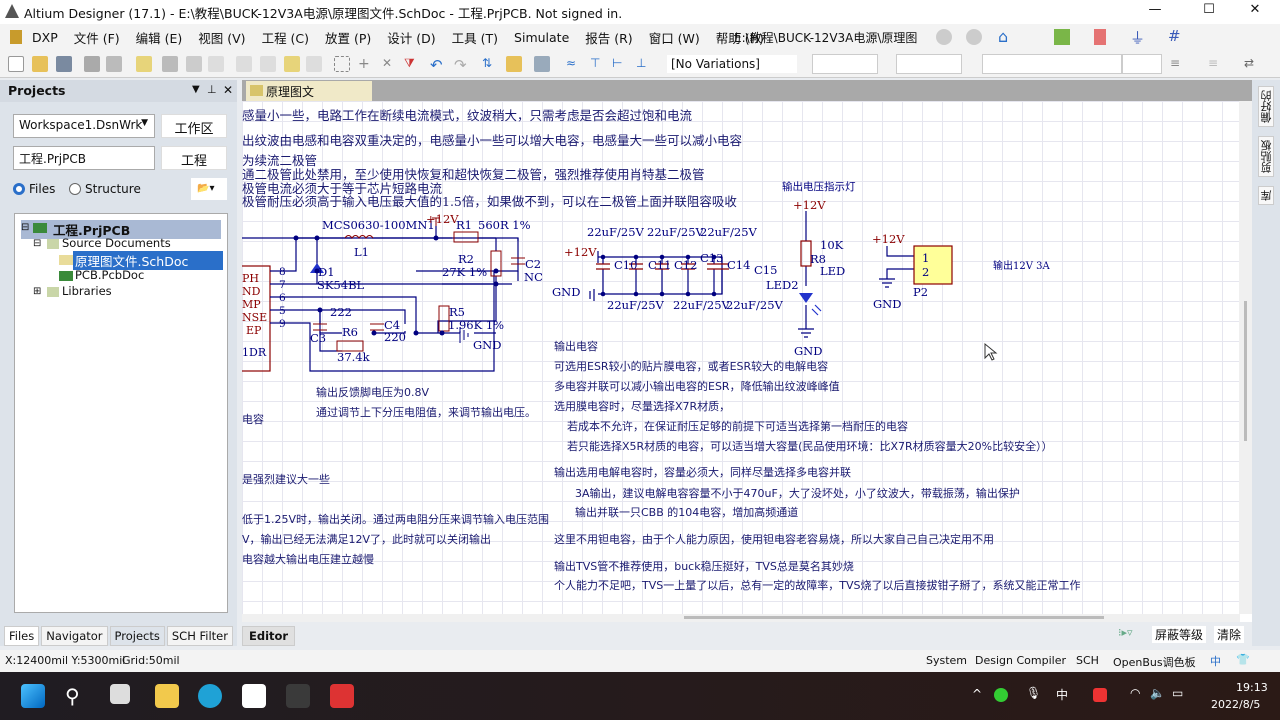 The width and height of the screenshot is (1280, 720). Describe the element at coordinates (366, 64) in the screenshot. I see `move-icon: +` at that location.